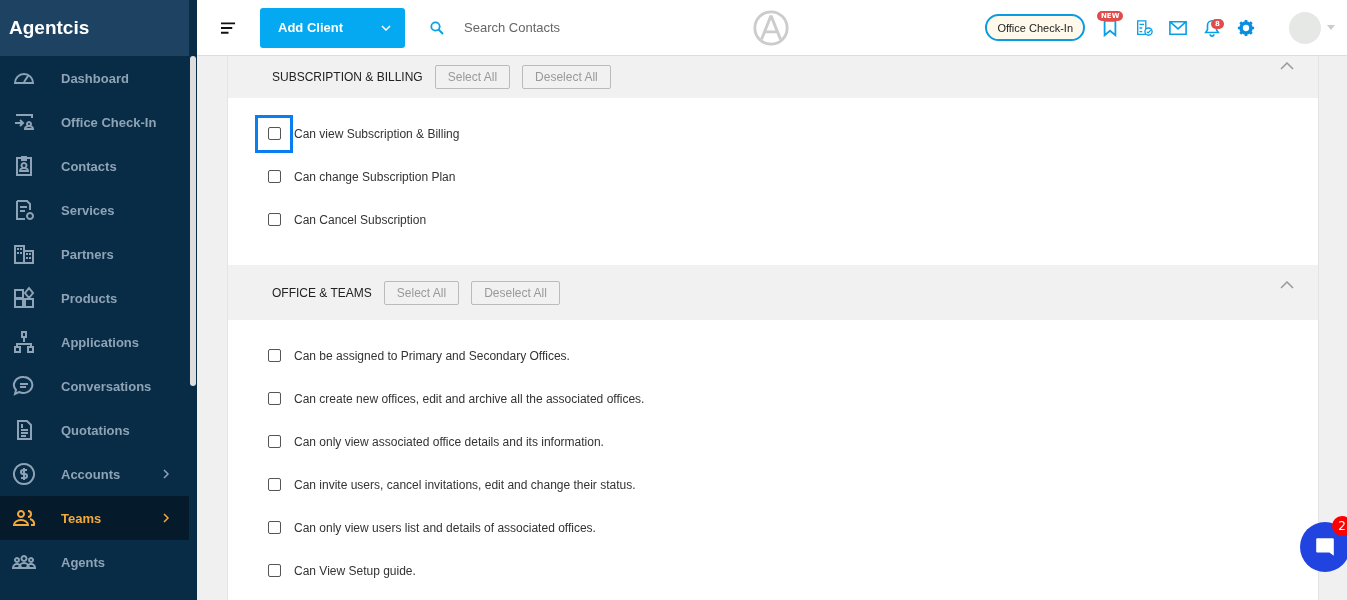 The image size is (1347, 600). What do you see at coordinates (1144, 27) in the screenshot?
I see `checklist-icon` at bounding box center [1144, 27].